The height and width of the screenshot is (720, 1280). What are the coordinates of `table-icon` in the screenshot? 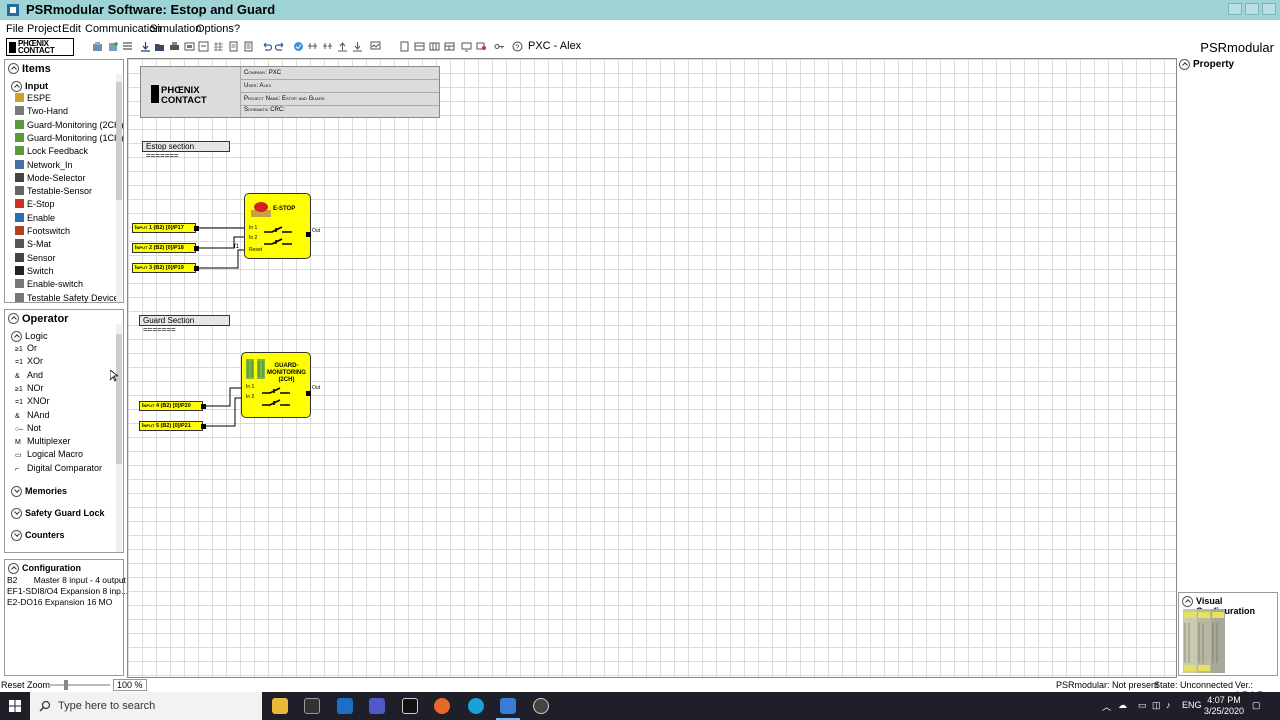 It's located at (419, 46).